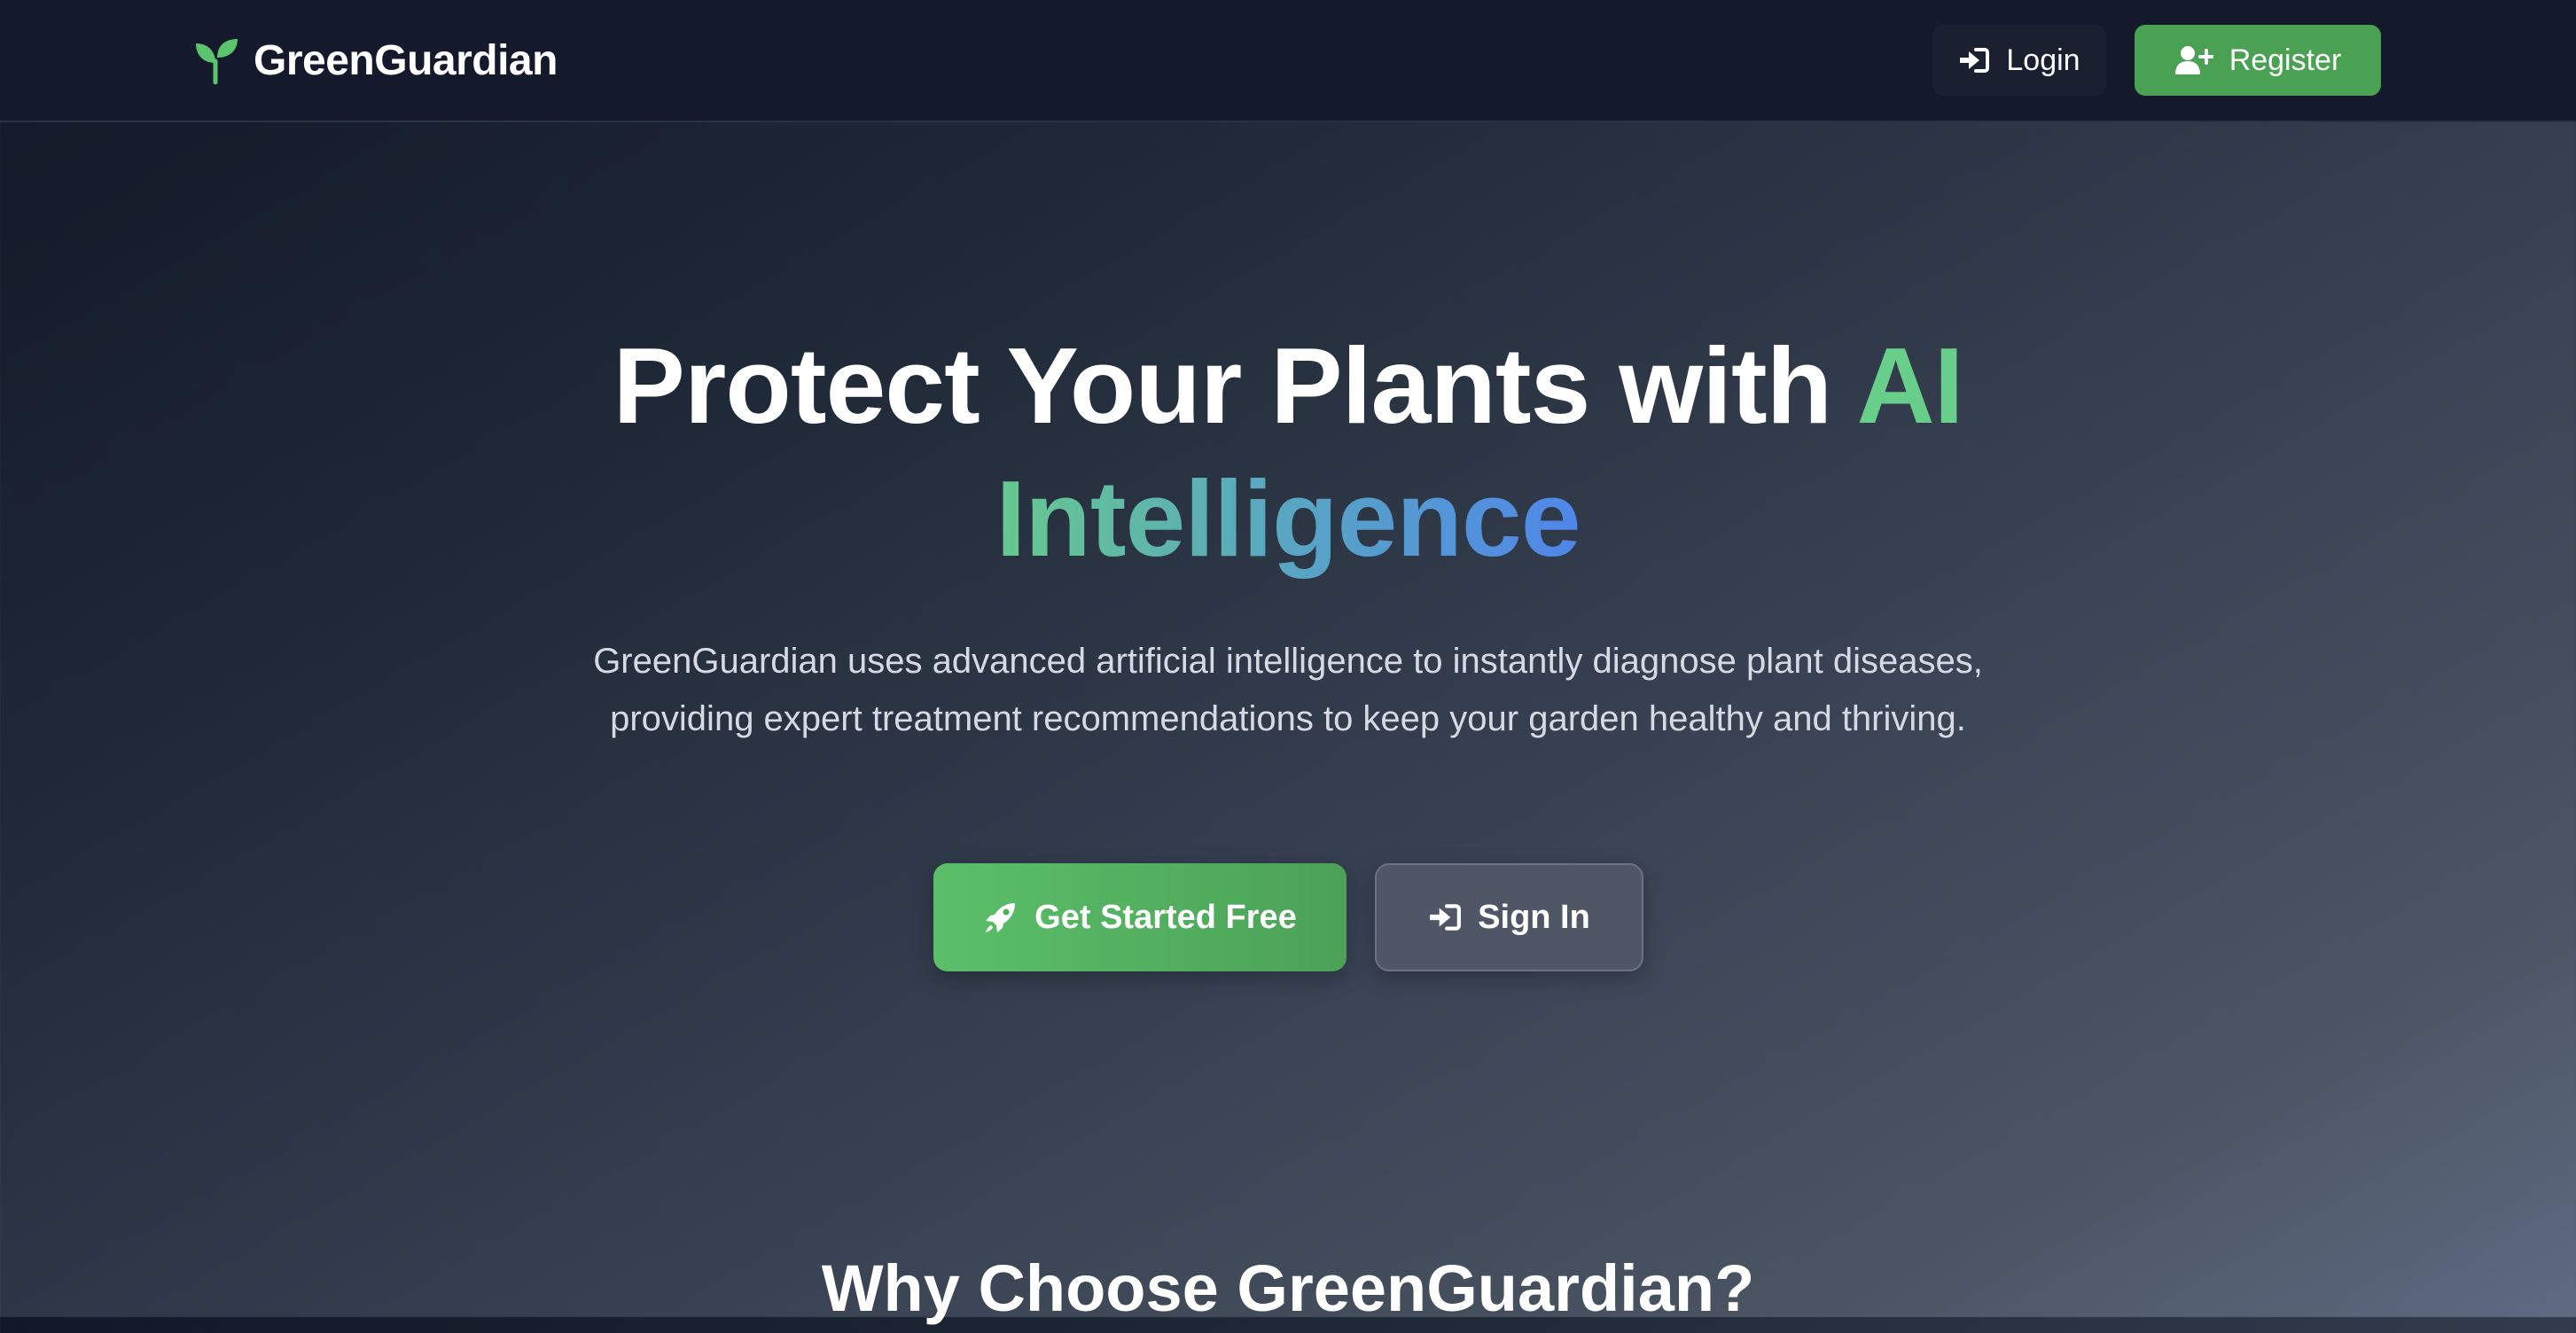  I want to click on get-started-button: Get Started Free, so click(1140, 917).